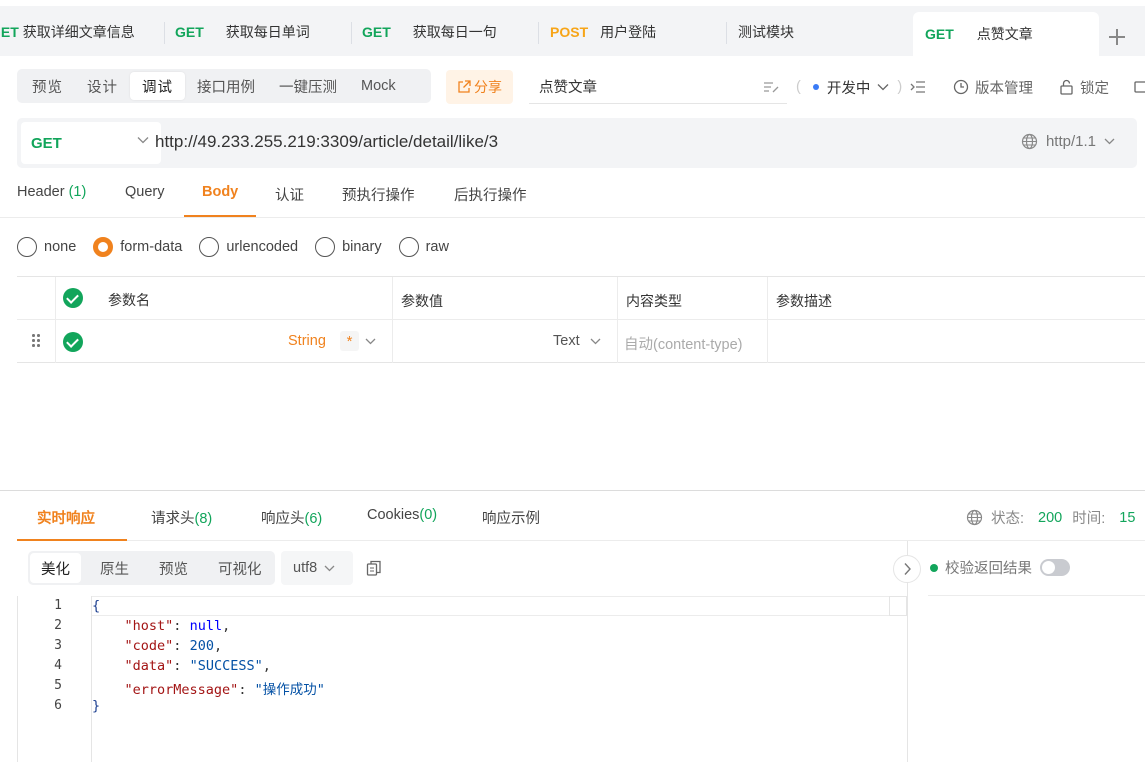  Describe the element at coordinates (900, 87) in the screenshot. I see `env-bracket-right-icon: )` at that location.